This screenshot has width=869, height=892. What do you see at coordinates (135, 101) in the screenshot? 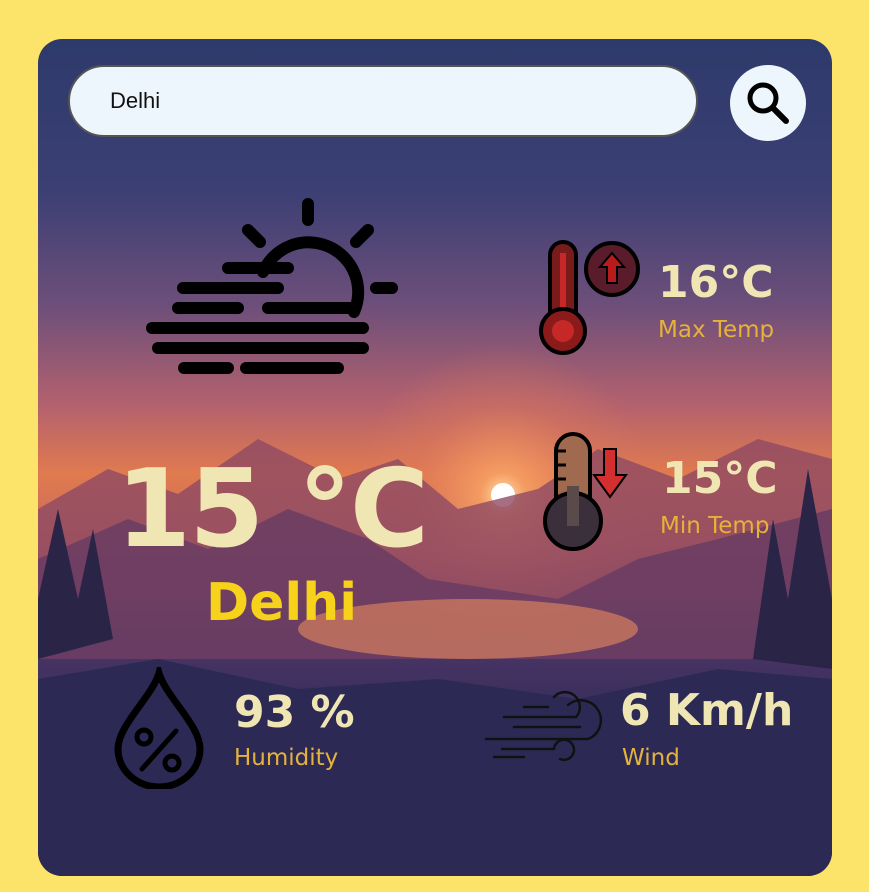
I see `search-input-value: Delhi` at bounding box center [135, 101].